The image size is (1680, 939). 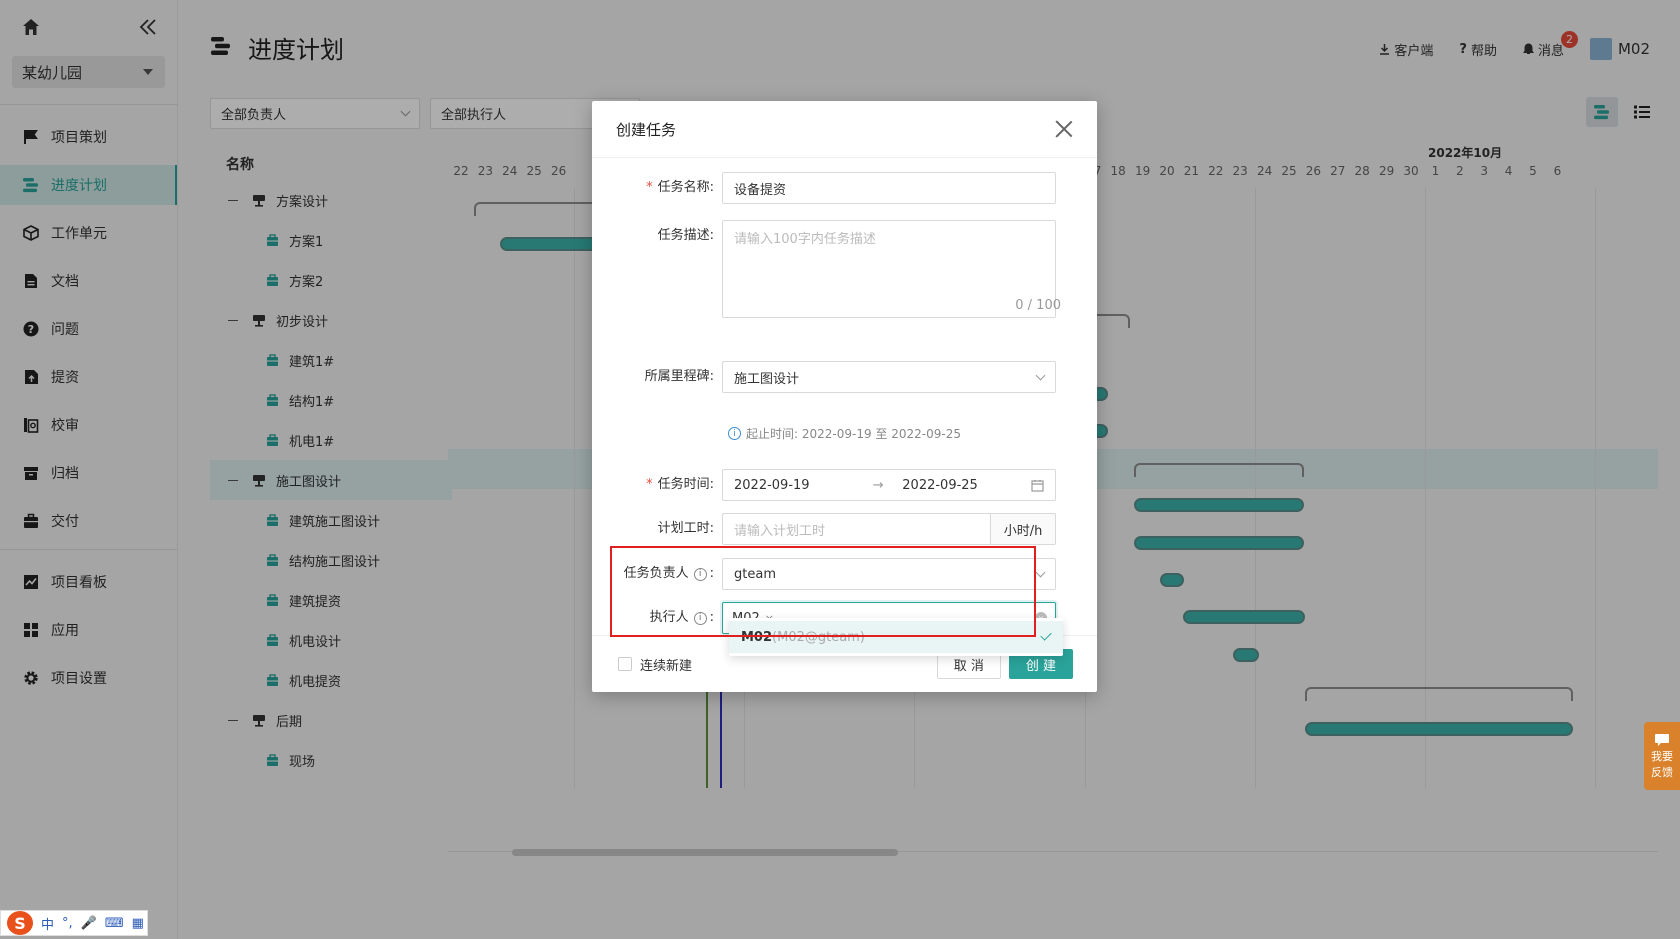 What do you see at coordinates (889, 574) in the screenshot?
I see `task-owner-select: gteam` at bounding box center [889, 574].